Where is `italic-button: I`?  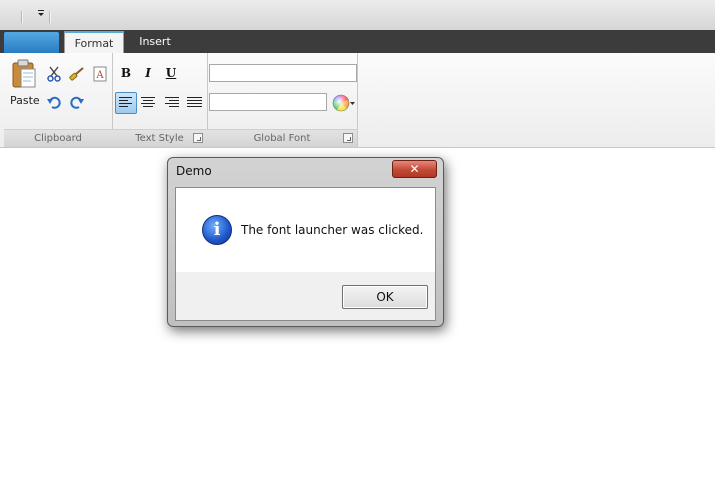
italic-button: I is located at coordinates (148, 73).